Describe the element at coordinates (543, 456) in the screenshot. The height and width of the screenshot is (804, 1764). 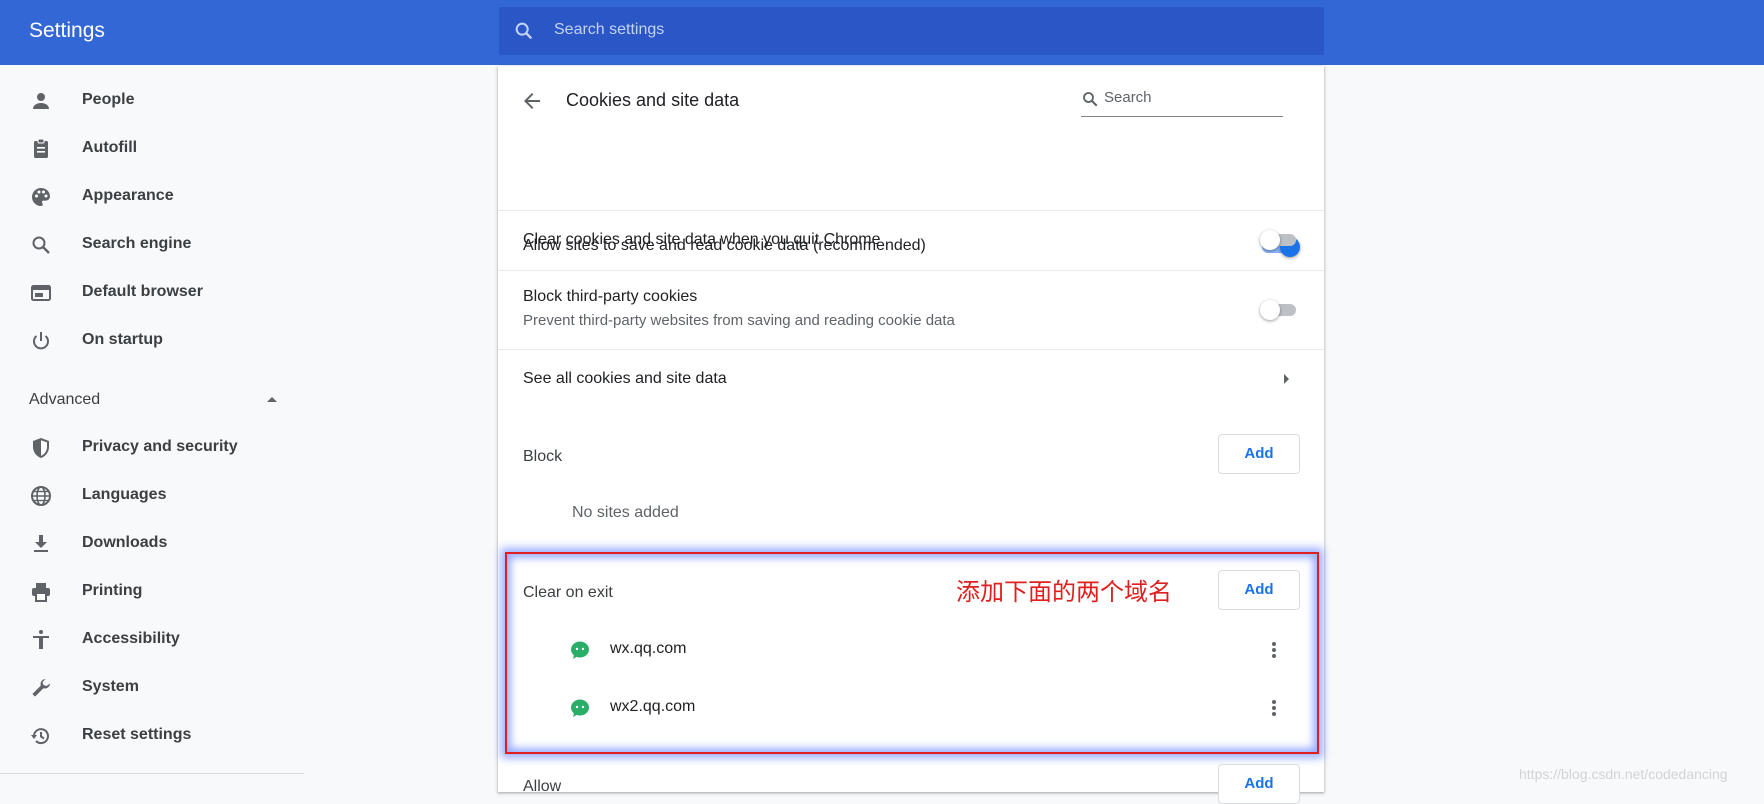
I see `block-section-title: Block` at that location.